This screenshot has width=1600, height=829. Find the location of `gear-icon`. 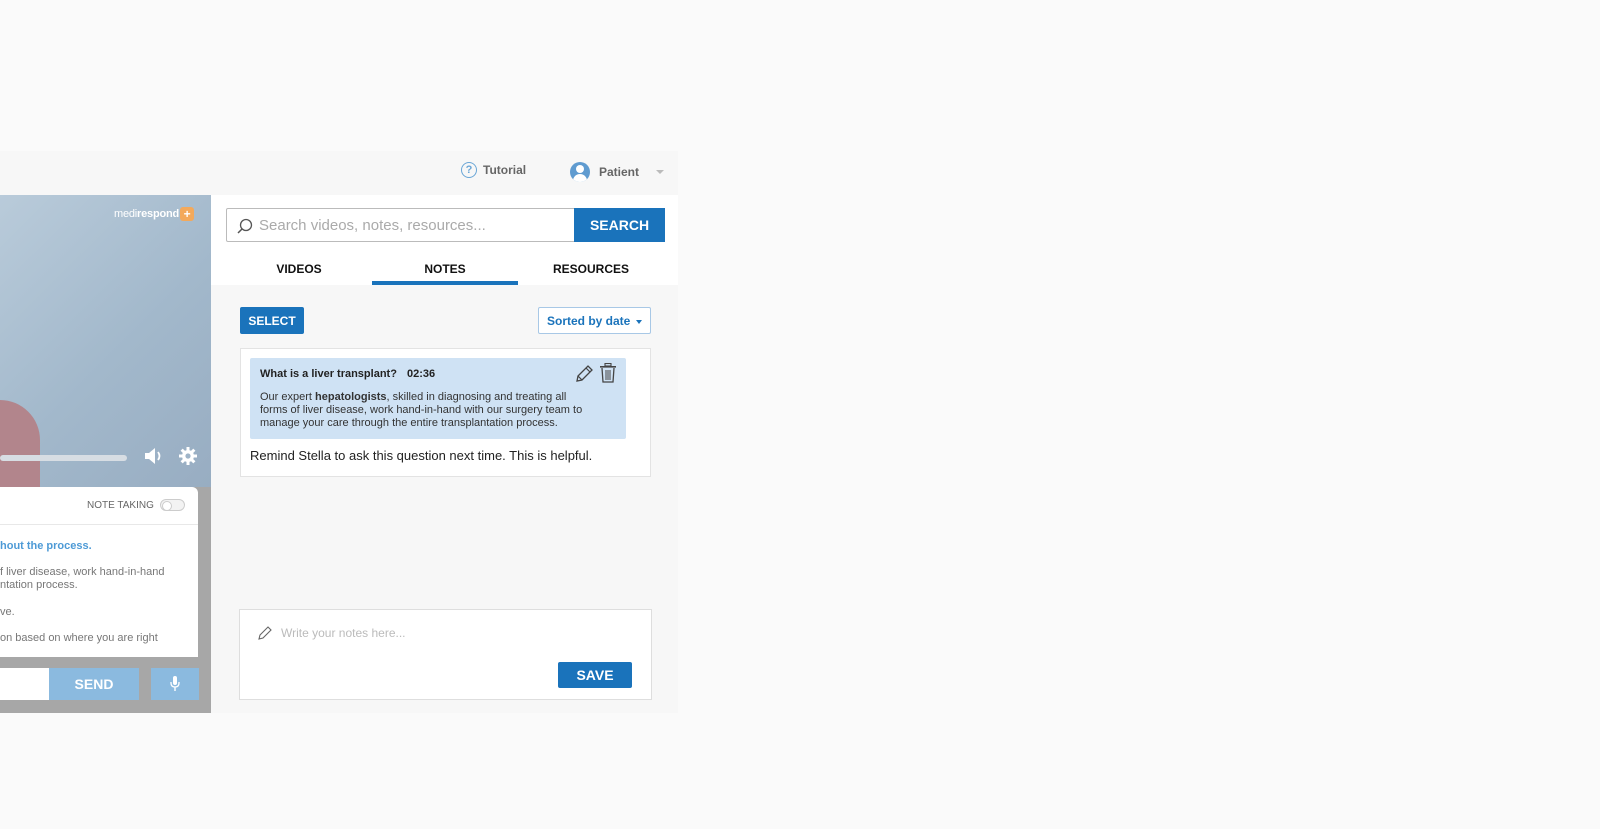

gear-icon is located at coordinates (188, 456).